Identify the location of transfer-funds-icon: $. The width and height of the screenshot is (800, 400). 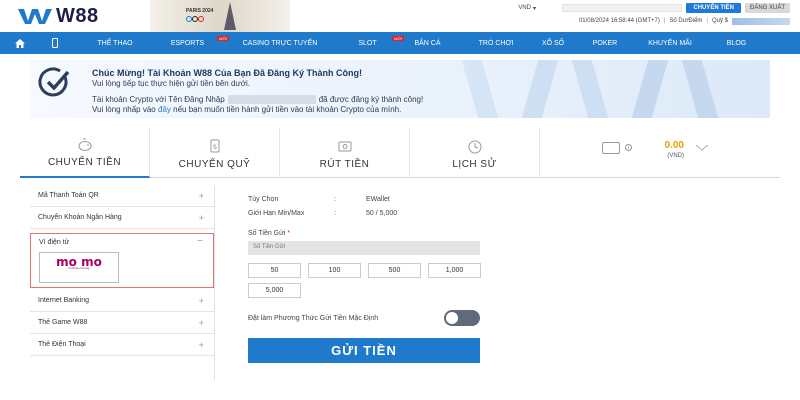
(214, 146).